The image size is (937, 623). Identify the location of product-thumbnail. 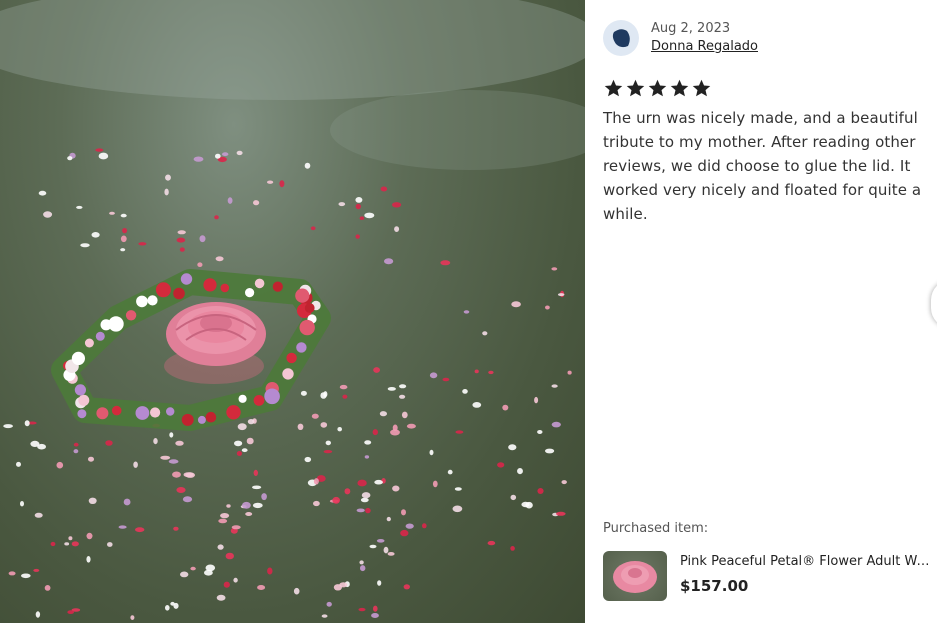
(635, 576).